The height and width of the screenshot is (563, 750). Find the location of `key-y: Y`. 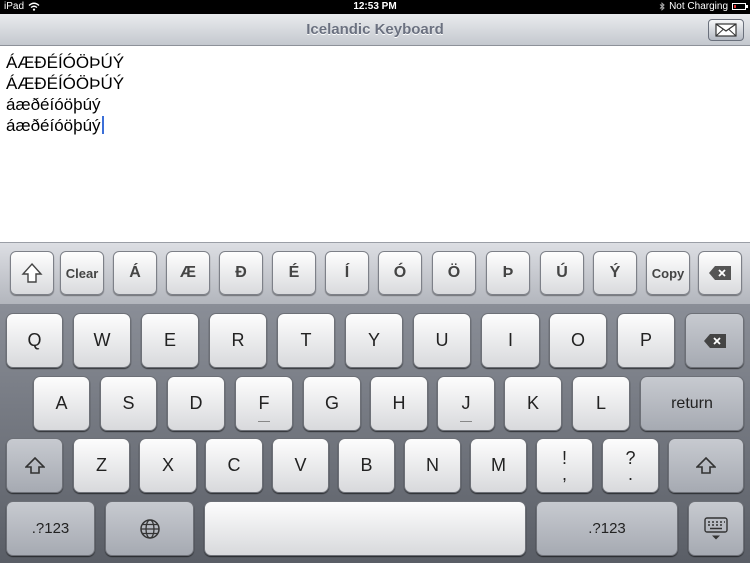

key-y: Y is located at coordinates (374, 340).